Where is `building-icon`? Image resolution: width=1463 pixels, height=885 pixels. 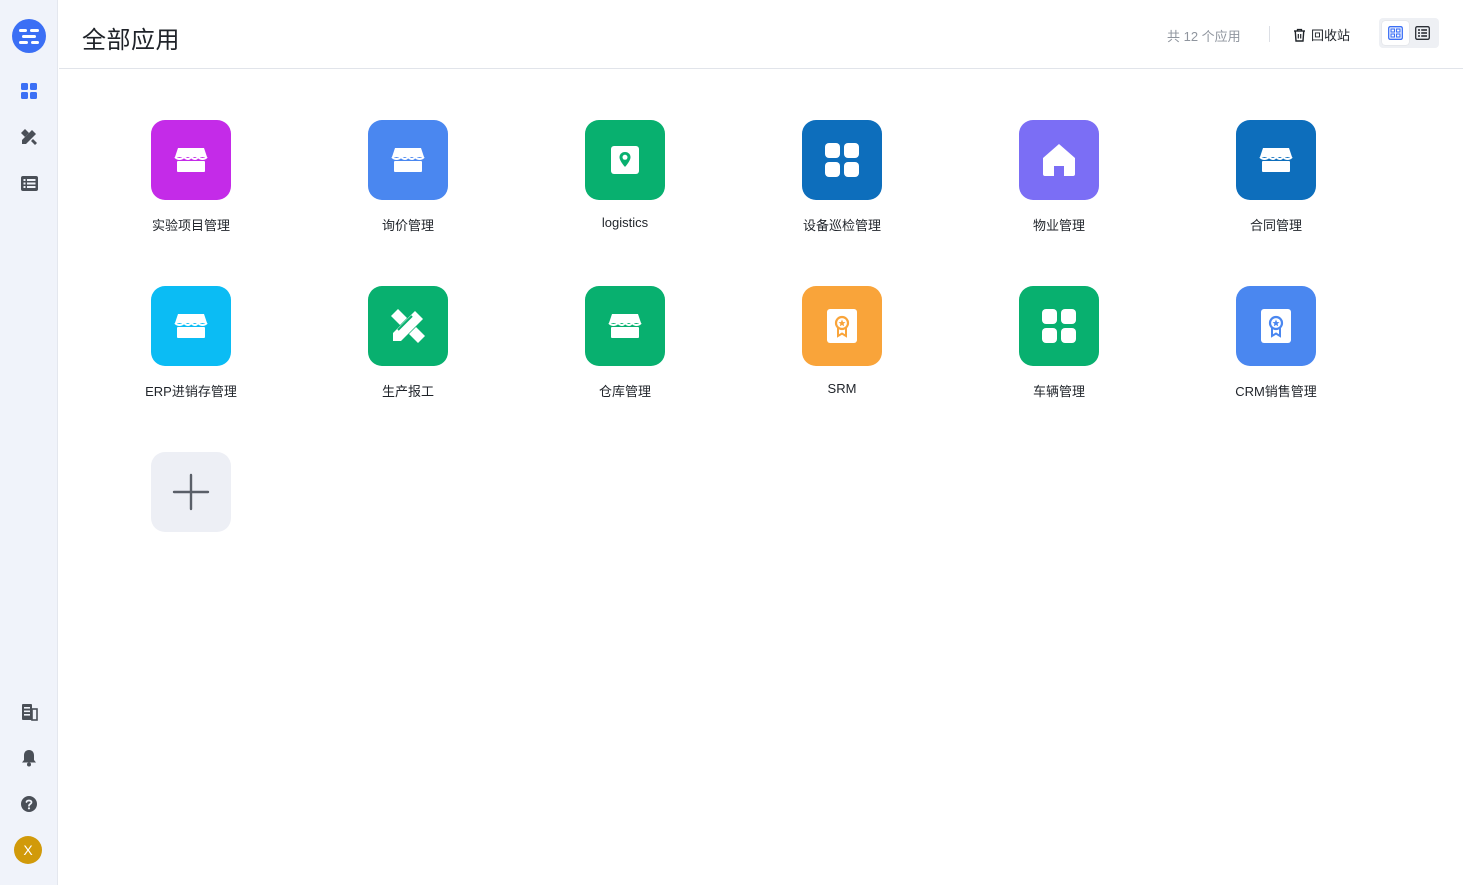
building-icon is located at coordinates (29, 712).